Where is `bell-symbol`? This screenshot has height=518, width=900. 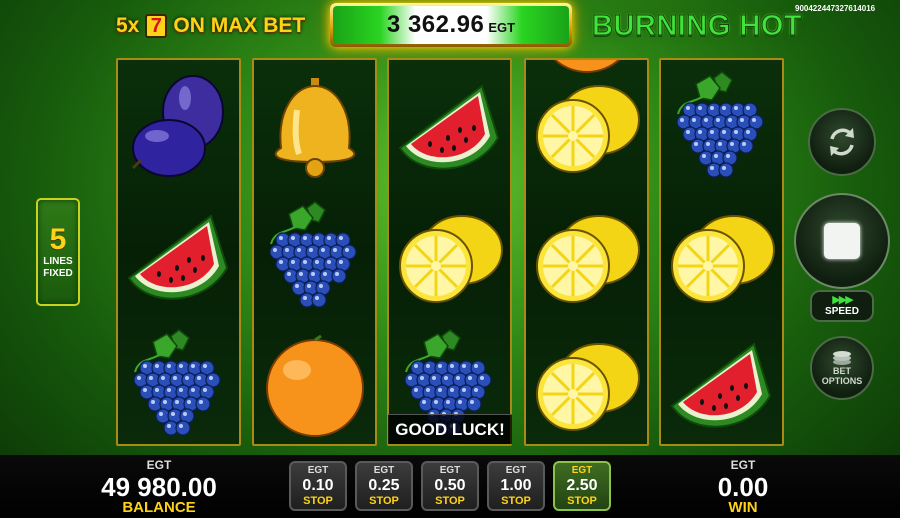
bell-symbol is located at coordinates (315, 130).